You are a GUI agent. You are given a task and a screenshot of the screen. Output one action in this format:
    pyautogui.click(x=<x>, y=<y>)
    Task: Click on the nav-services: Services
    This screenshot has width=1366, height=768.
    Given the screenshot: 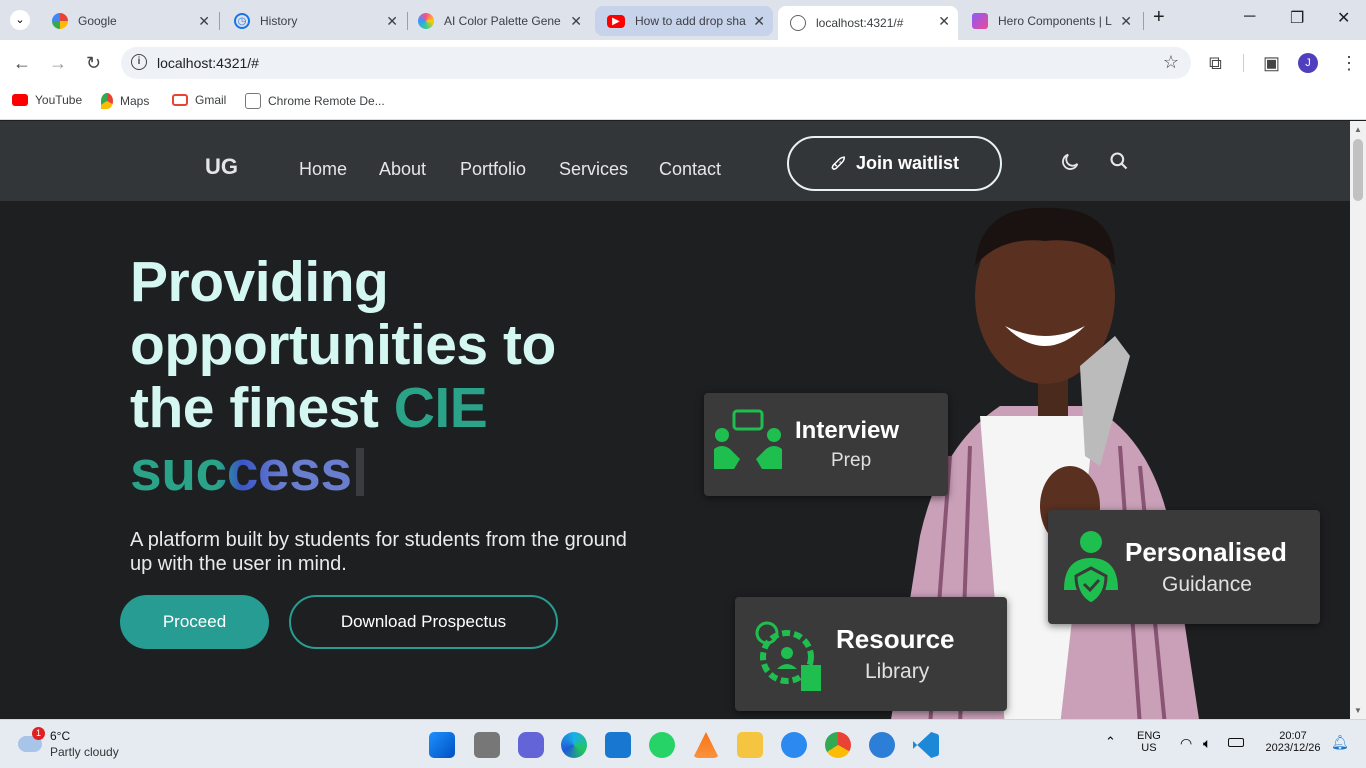 What is the action you would take?
    pyautogui.click(x=593, y=169)
    